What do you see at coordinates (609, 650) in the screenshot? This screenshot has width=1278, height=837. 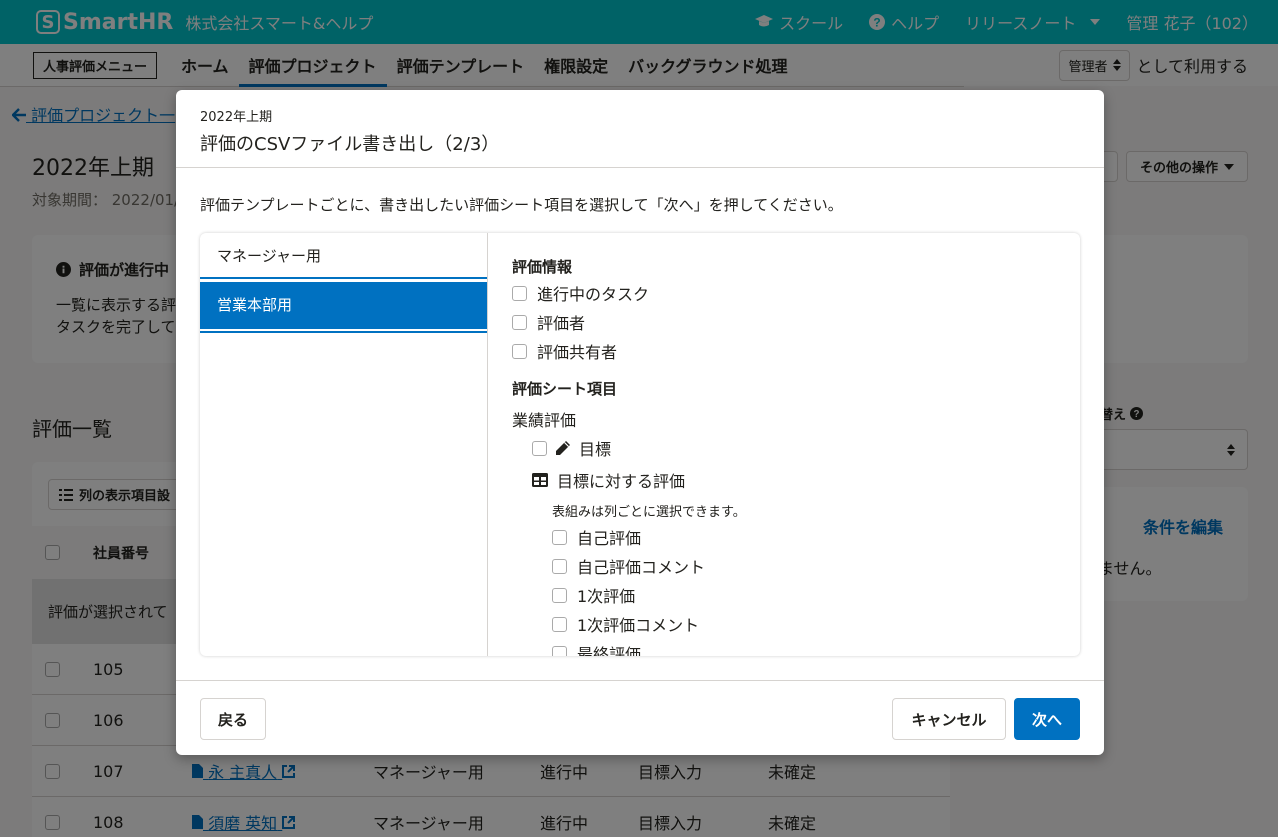 I see `checkbox-label: 最終評価` at bounding box center [609, 650].